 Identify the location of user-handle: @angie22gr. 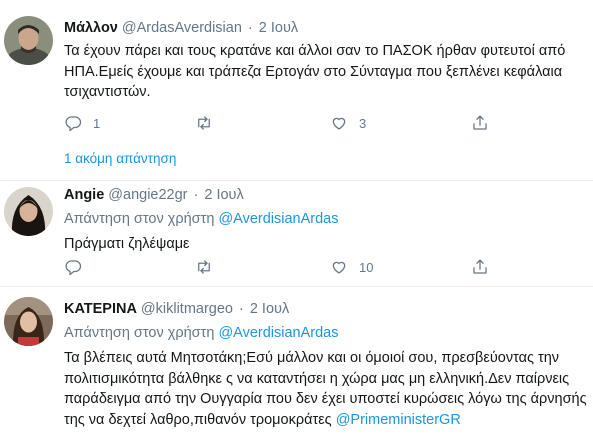
(147, 195).